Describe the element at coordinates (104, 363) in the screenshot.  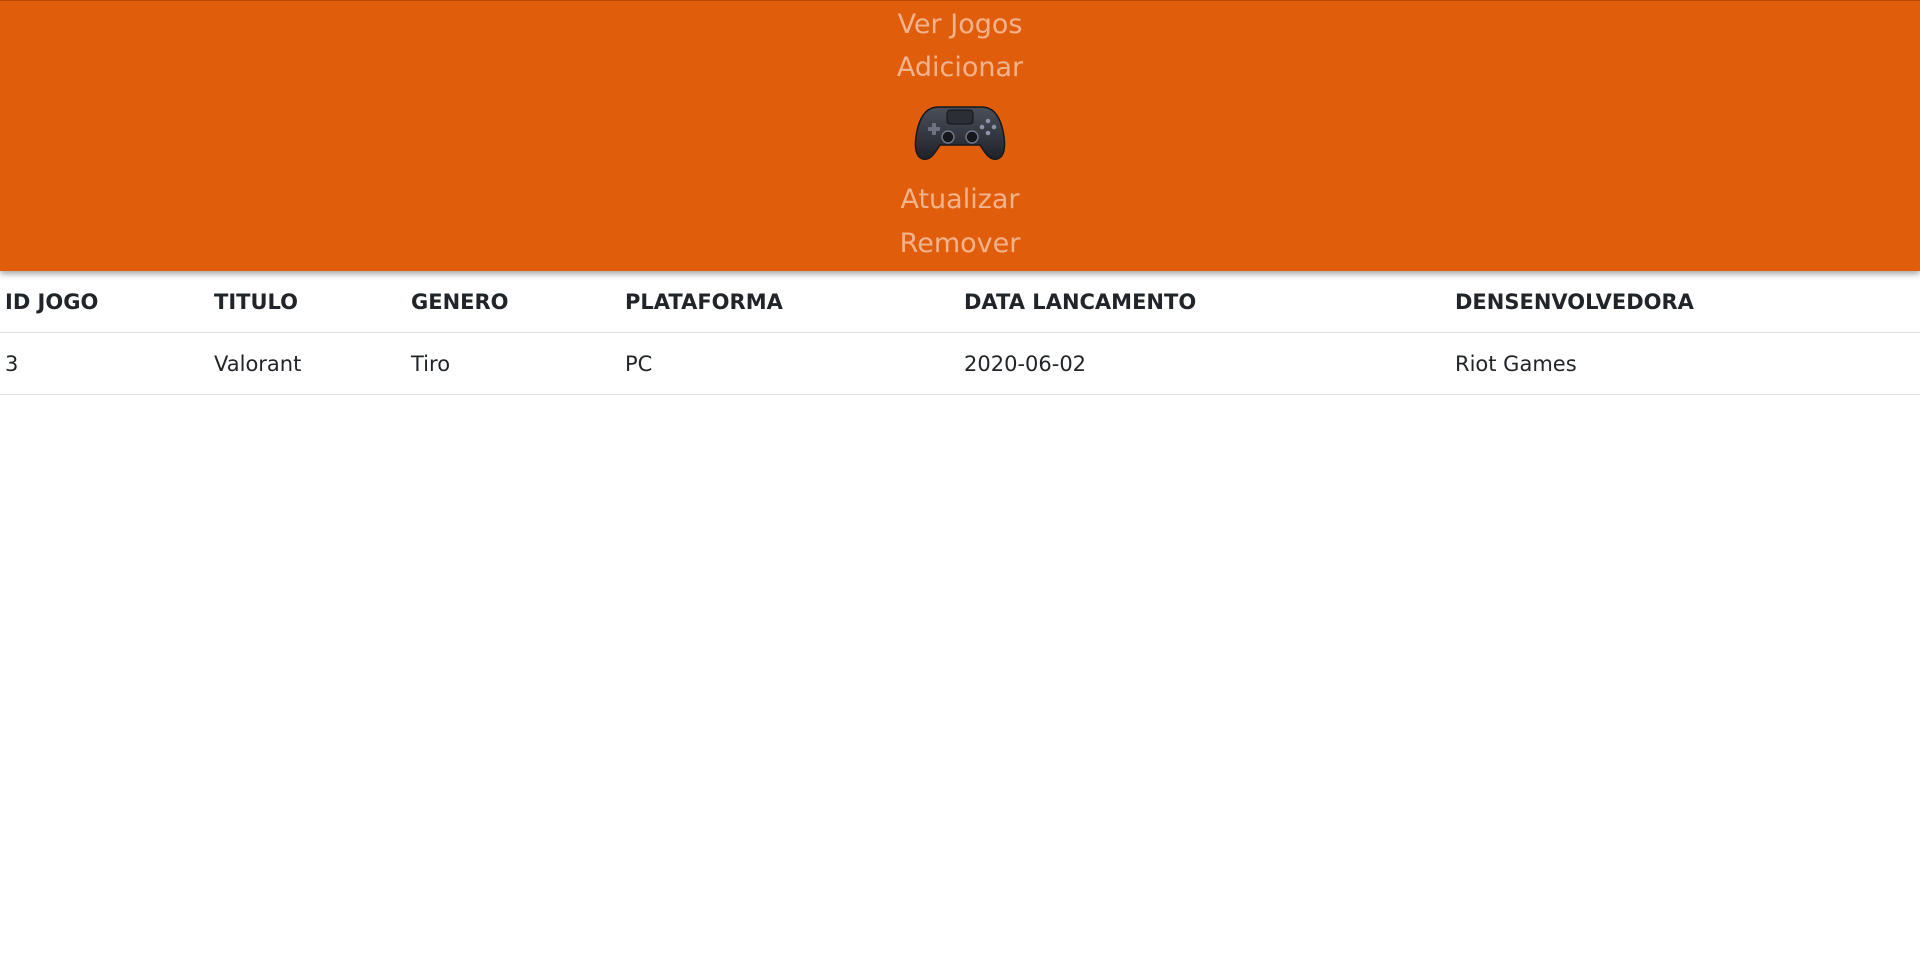
I see `cell-id-jogo: 3` at that location.